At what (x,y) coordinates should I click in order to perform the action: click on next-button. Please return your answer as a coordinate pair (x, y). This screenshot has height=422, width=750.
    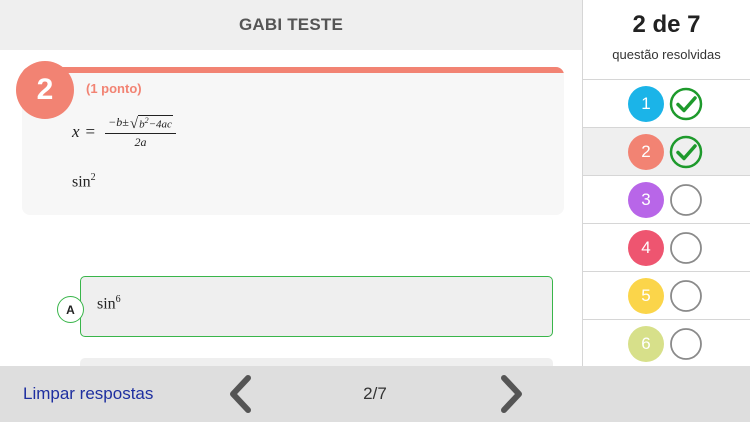
    Looking at the image, I should click on (512, 394).